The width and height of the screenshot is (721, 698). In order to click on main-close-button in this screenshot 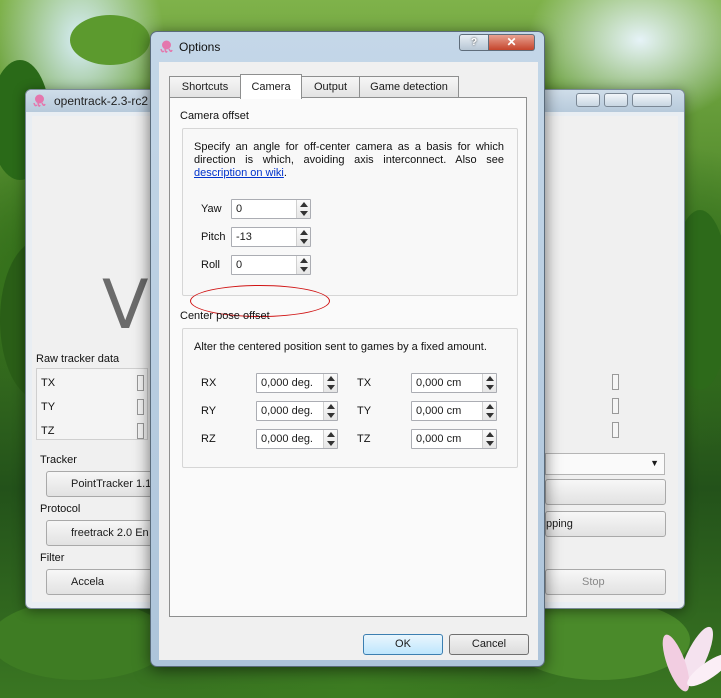, I will do `click(652, 100)`.